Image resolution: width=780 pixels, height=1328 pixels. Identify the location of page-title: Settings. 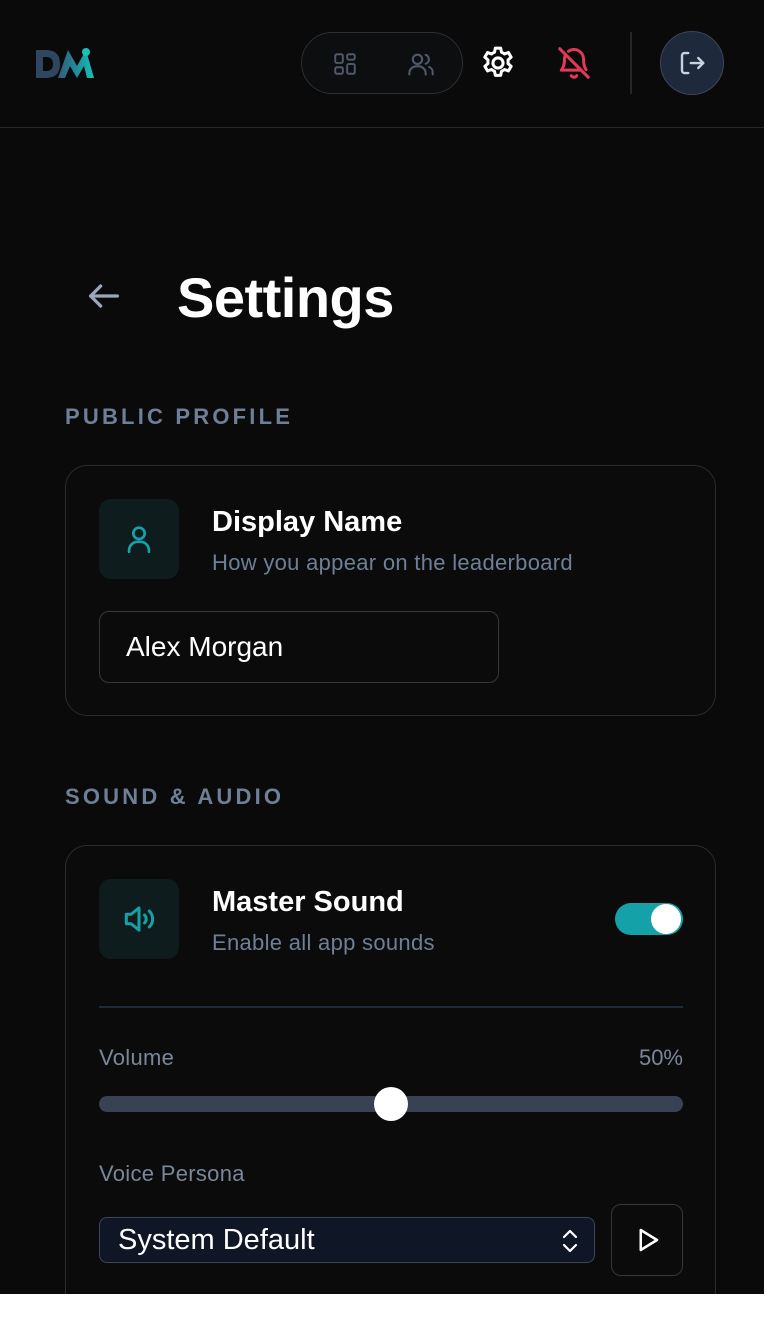
(285, 297).